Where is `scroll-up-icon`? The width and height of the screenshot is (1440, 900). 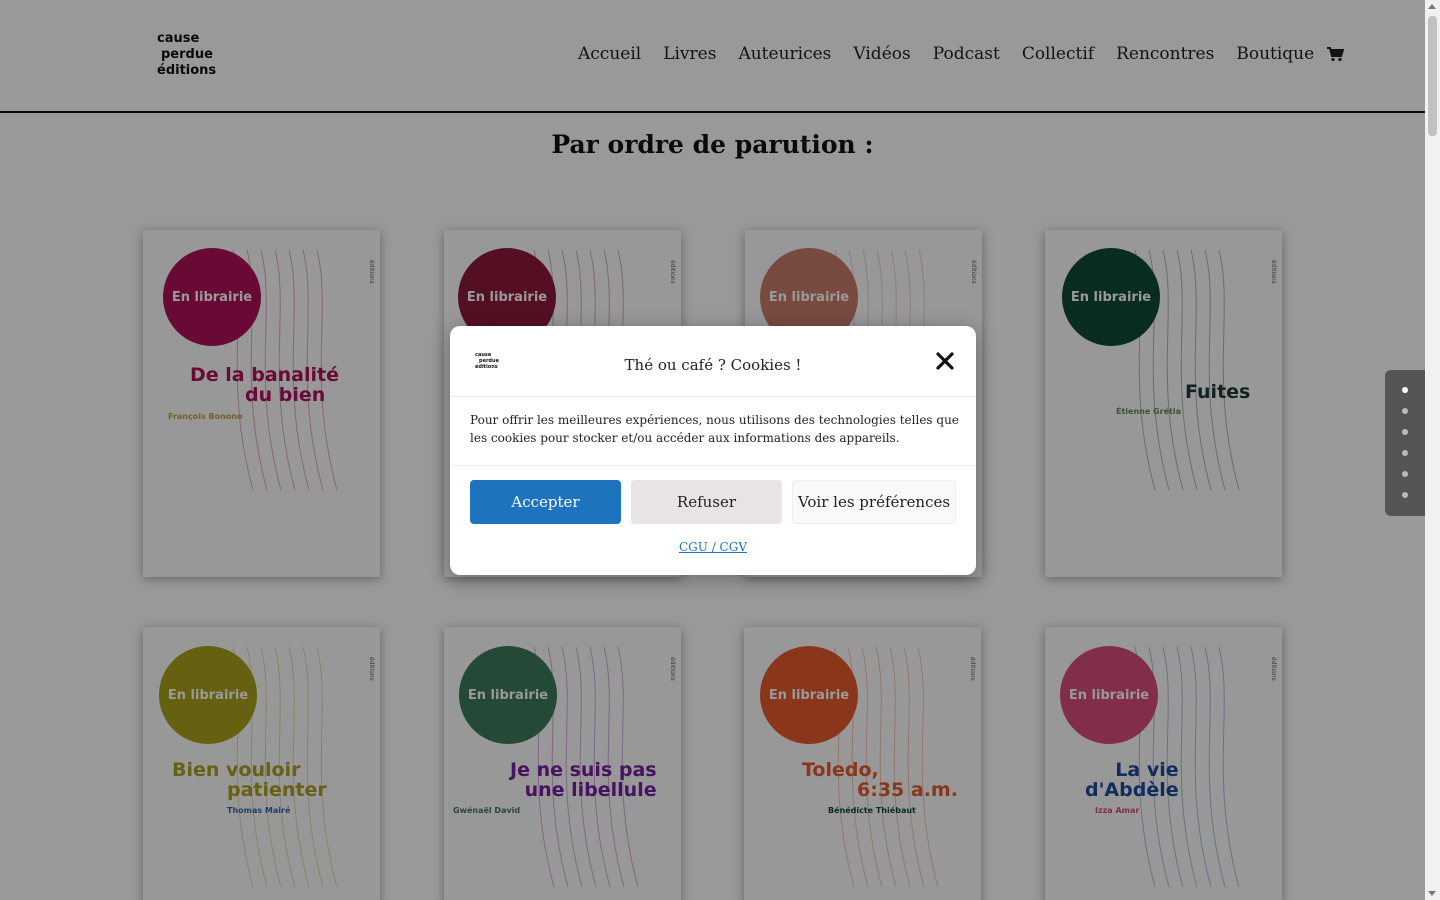 scroll-up-icon is located at coordinates (1432, 6).